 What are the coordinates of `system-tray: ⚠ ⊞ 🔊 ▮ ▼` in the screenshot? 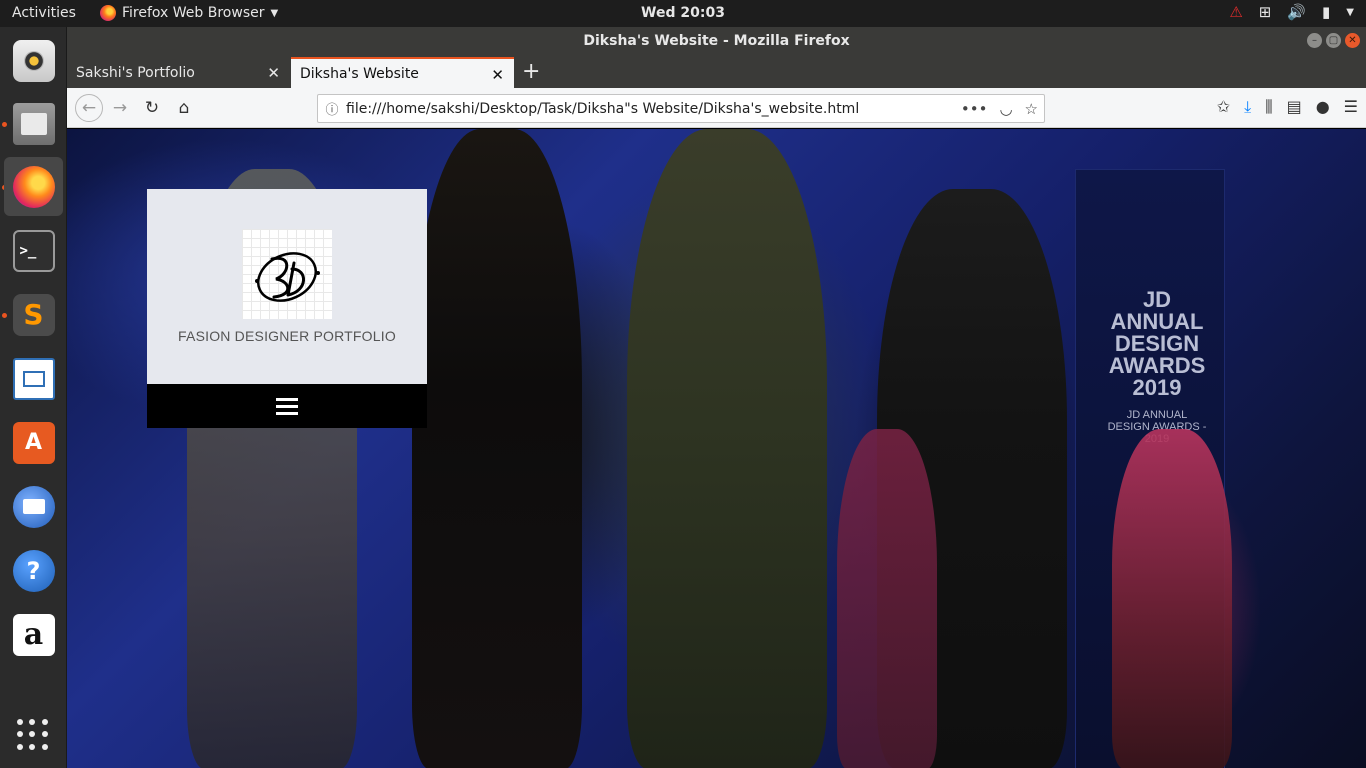 It's located at (1291, 12).